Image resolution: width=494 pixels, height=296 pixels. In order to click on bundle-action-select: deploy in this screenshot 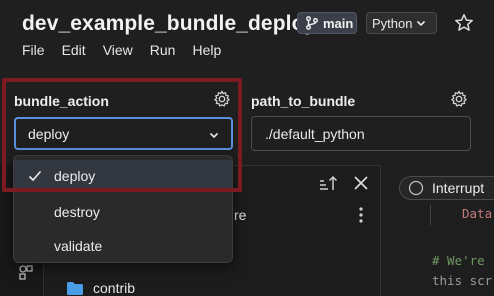, I will do `click(123, 133)`.